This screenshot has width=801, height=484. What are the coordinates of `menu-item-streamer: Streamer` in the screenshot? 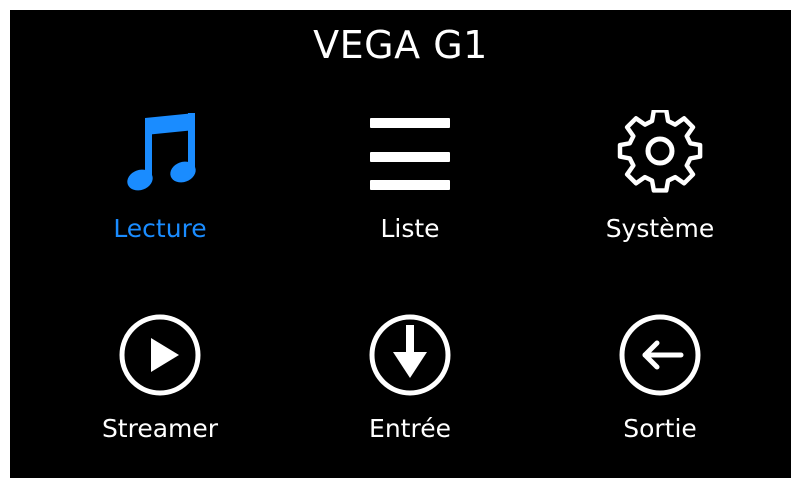 It's located at (160, 385).